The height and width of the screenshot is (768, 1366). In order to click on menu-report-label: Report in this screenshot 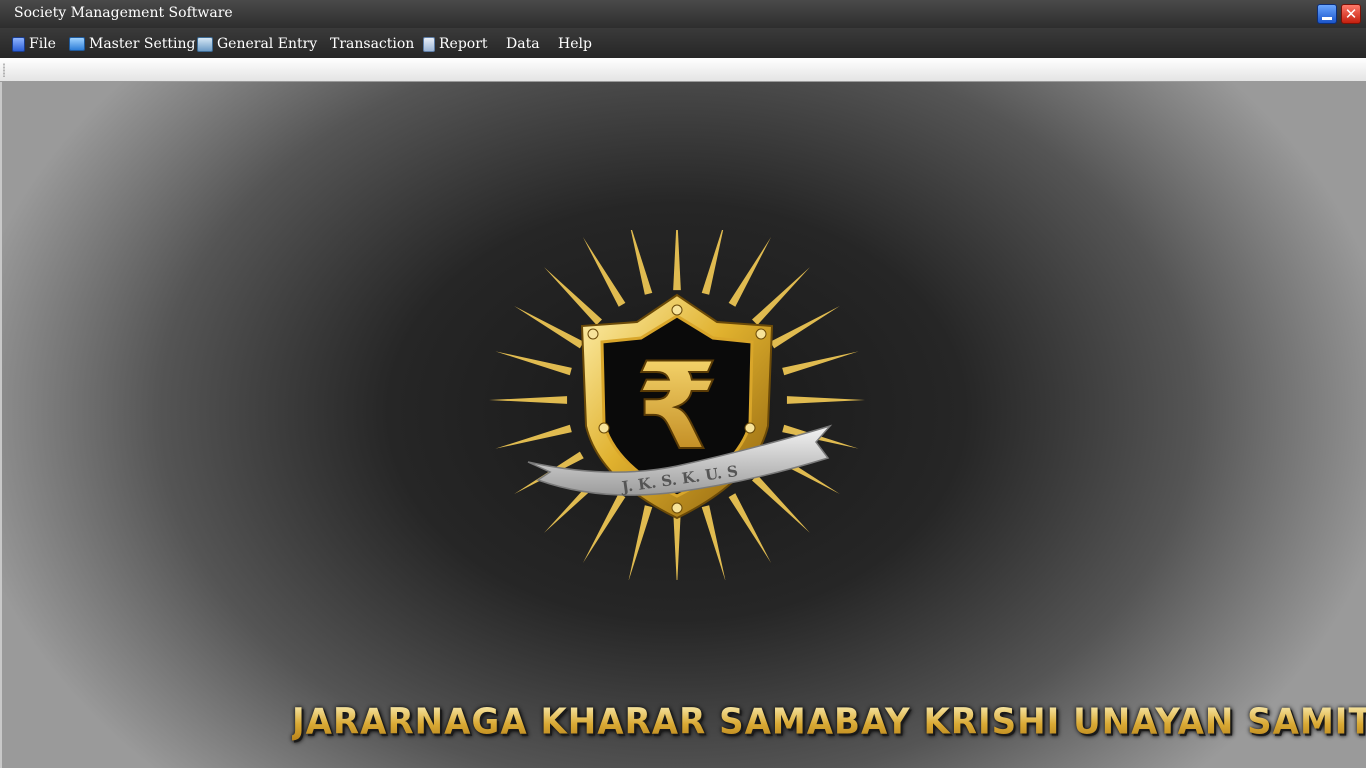, I will do `click(463, 44)`.